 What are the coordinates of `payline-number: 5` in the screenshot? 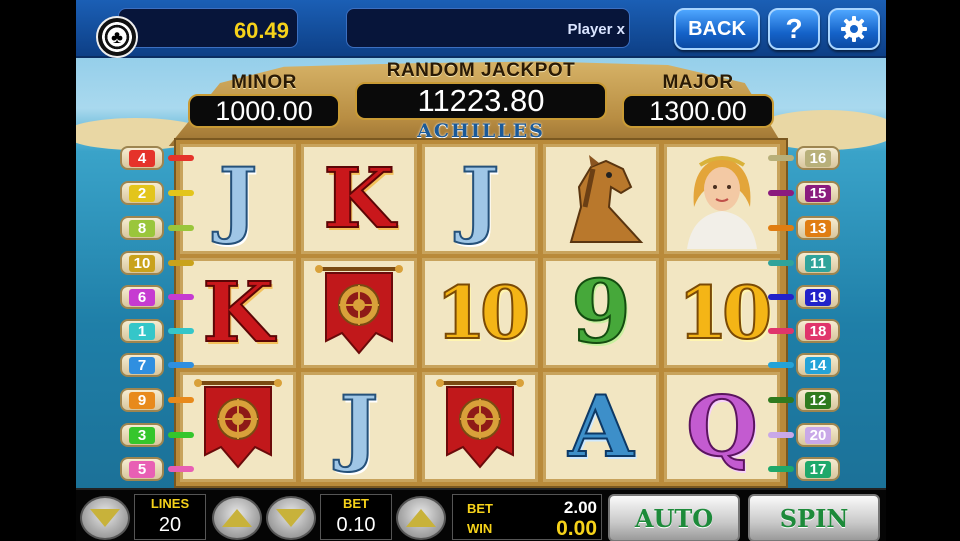 It's located at (142, 469).